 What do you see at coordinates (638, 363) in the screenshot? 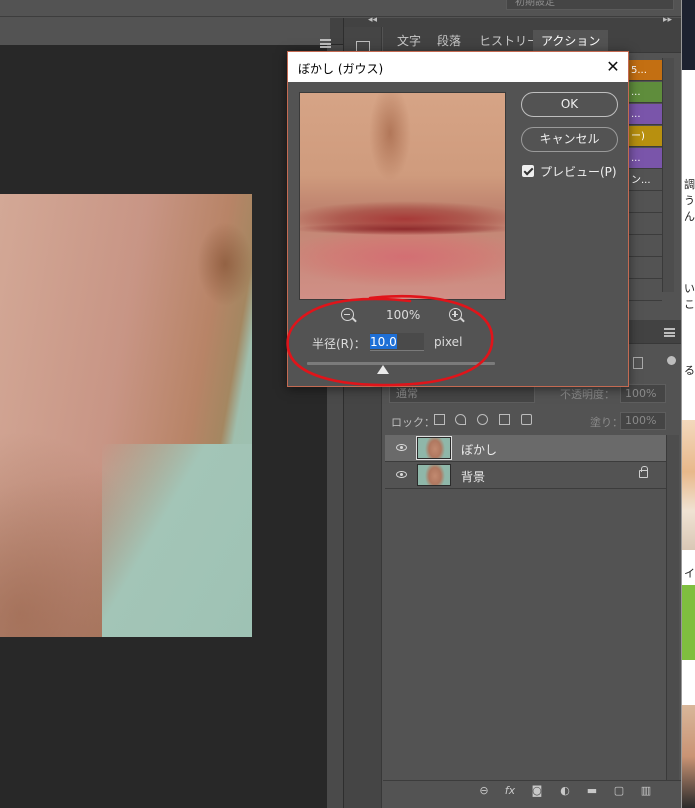
I see `filter-type-icon` at bounding box center [638, 363].